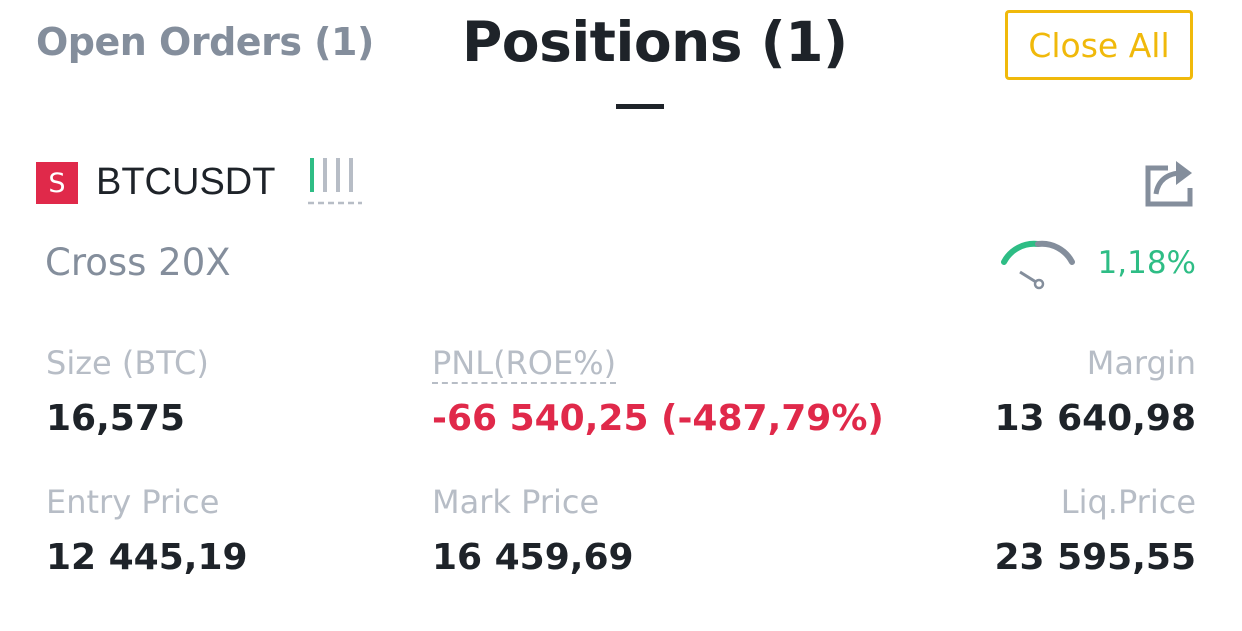  Describe the element at coordinates (516, 502) in the screenshot. I see `mark-price-label: Mark Price` at that location.